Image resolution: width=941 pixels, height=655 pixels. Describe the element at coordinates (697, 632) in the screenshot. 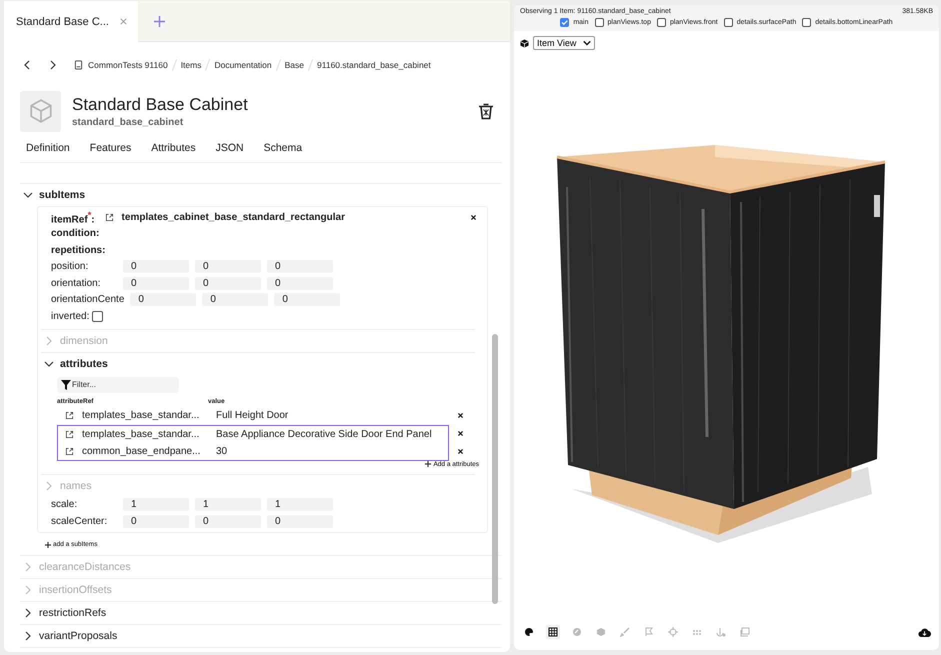

I see `dots-icon` at that location.